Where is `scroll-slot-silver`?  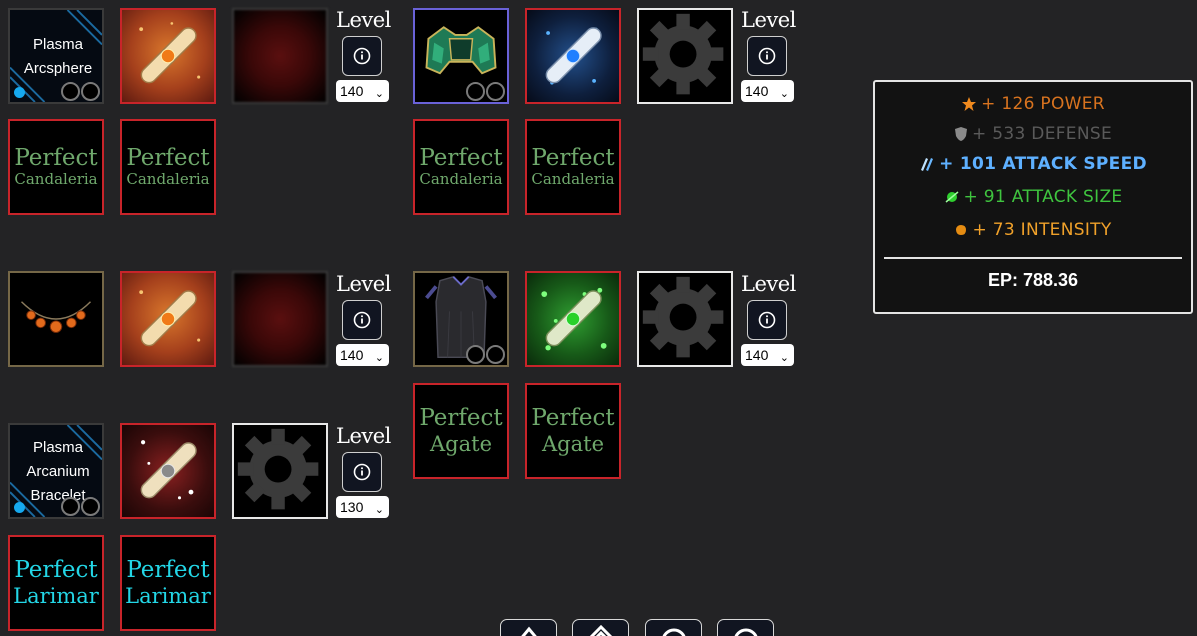 scroll-slot-silver is located at coordinates (168, 471).